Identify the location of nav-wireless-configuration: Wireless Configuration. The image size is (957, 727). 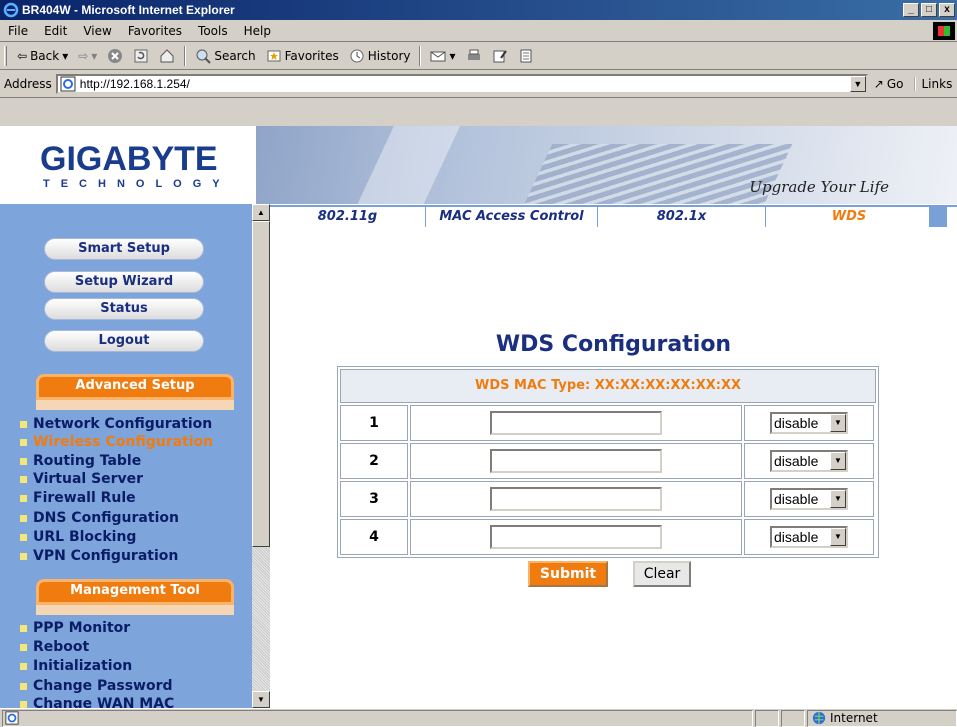
(116, 442).